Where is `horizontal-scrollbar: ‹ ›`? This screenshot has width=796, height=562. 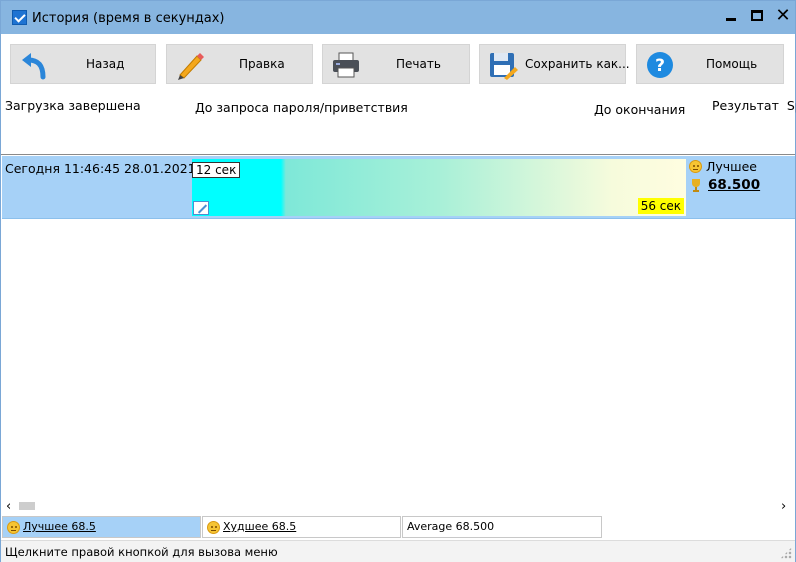 horizontal-scrollbar: ‹ › is located at coordinates (398, 506).